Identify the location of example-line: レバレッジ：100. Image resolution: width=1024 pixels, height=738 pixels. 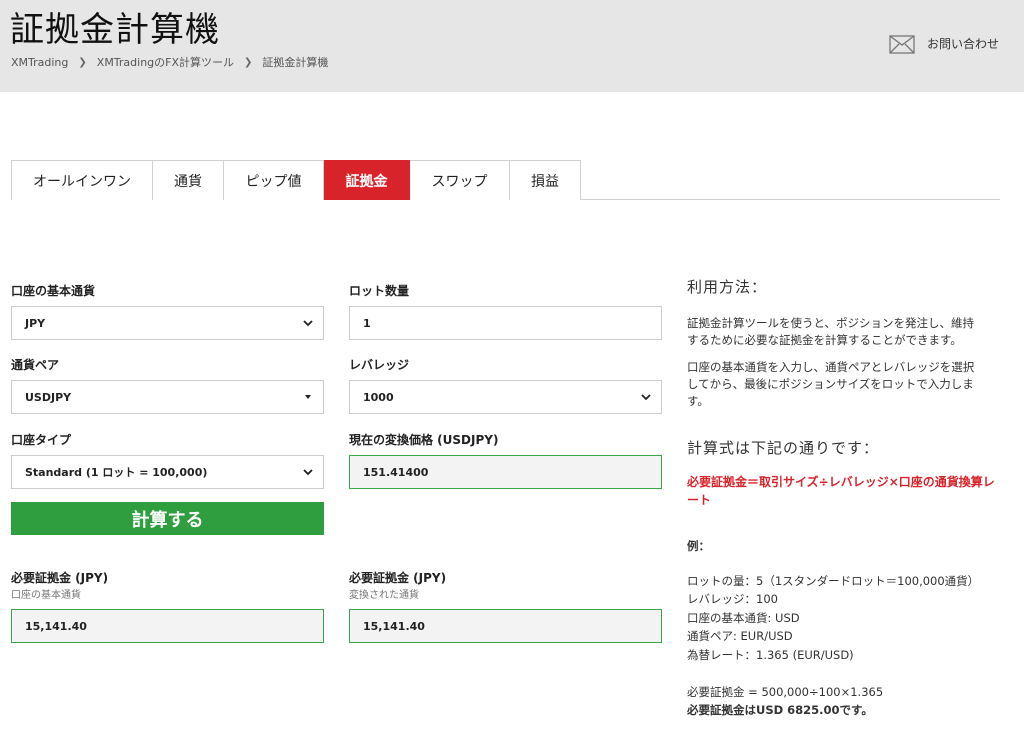
(732, 599).